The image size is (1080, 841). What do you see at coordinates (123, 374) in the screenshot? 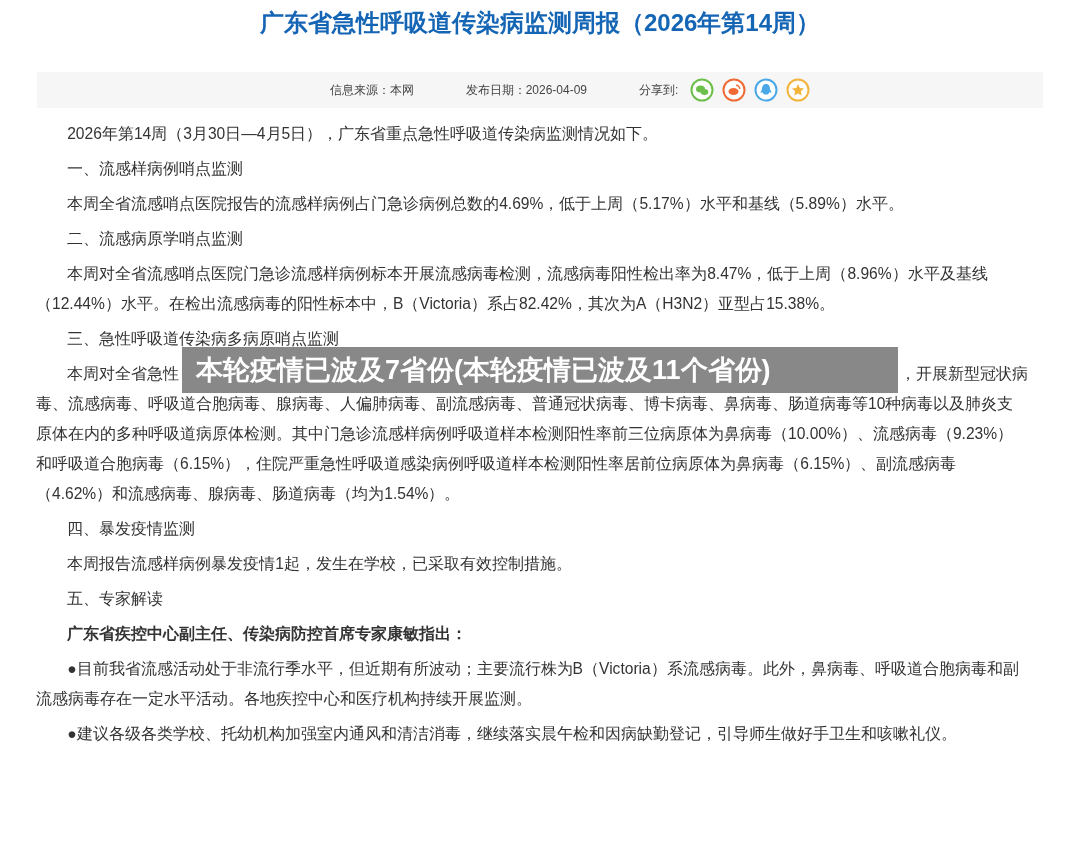
I see `paragraph-start: 本周对全省急性` at bounding box center [123, 374].